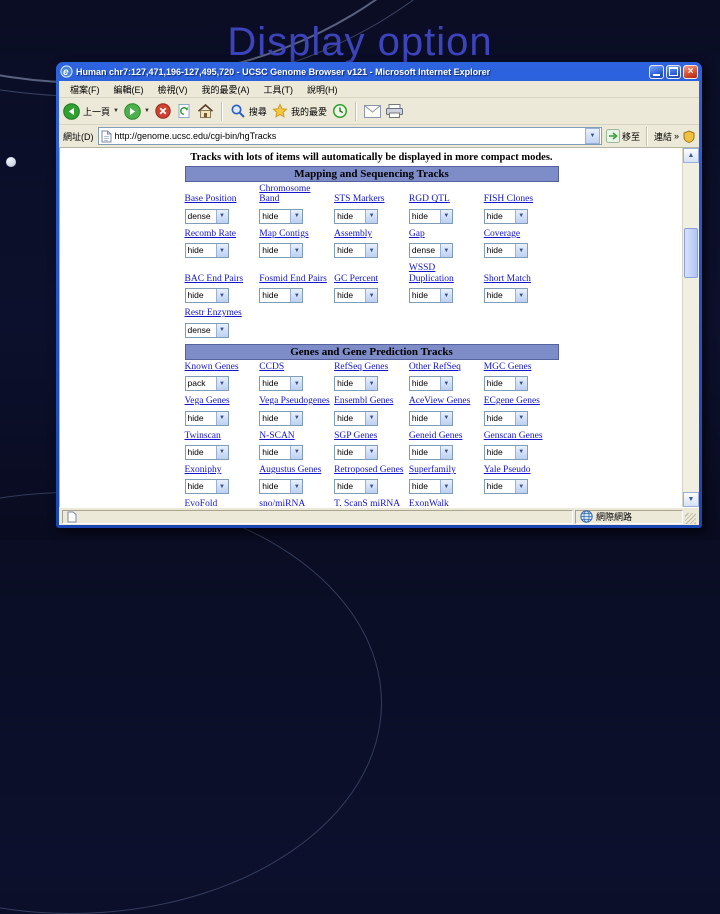 This screenshot has height=914, width=720. What do you see at coordinates (622, 136) in the screenshot?
I see `go-button: 移至` at bounding box center [622, 136].